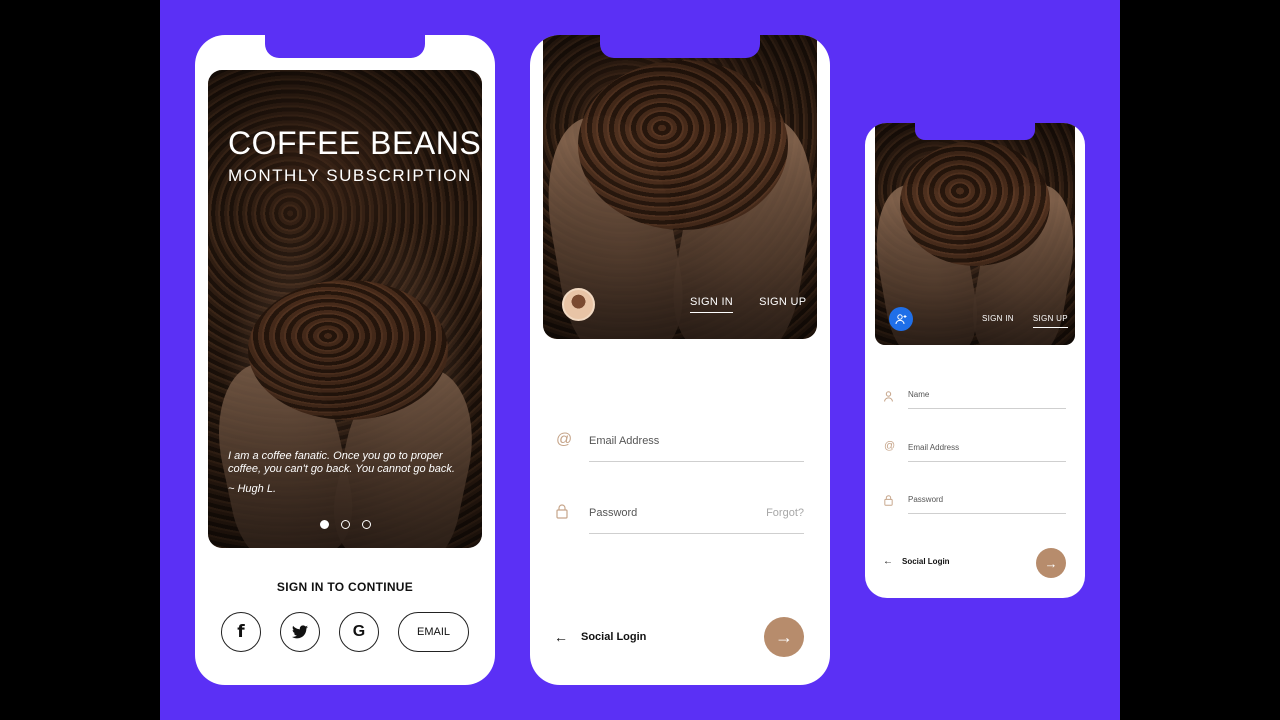  I want to click on password-field: Password, so click(987, 503).